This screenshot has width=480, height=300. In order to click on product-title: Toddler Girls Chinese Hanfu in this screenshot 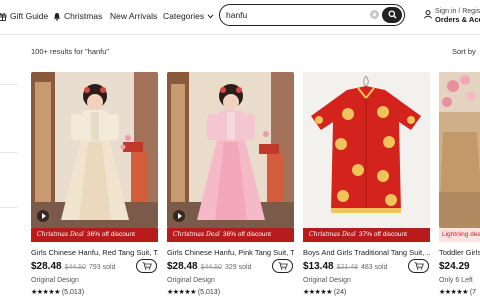, I will do `click(459, 252)`.